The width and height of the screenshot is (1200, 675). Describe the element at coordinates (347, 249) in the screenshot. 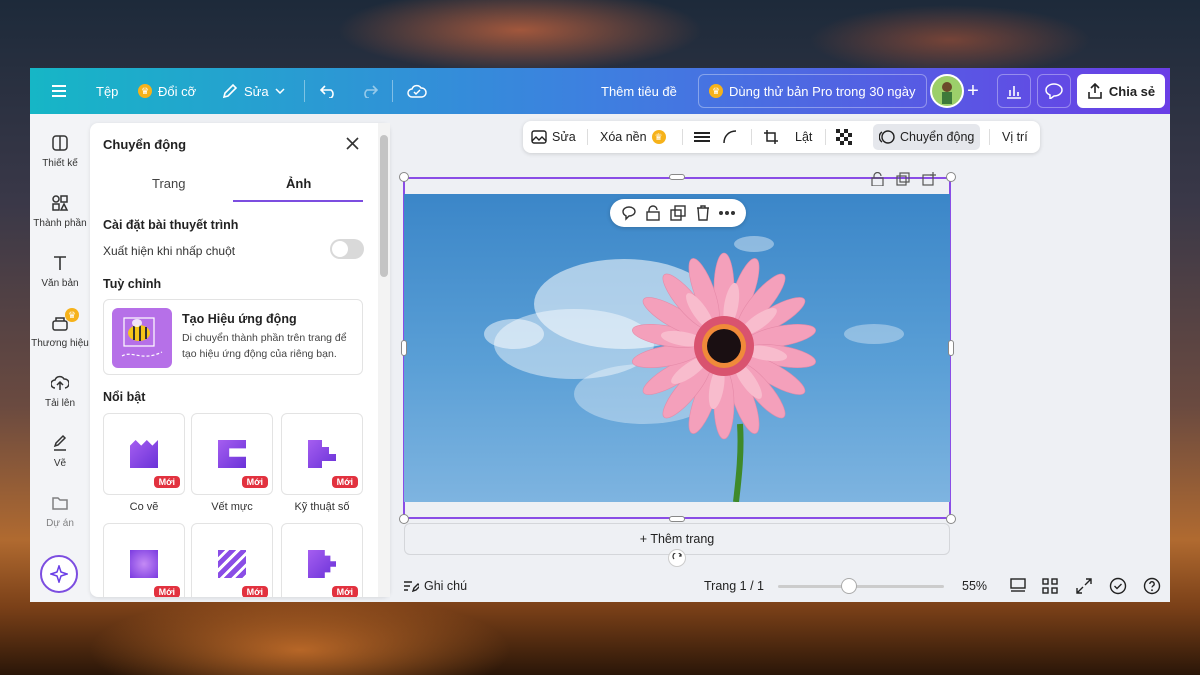

I see `click-appear-toggle` at that location.